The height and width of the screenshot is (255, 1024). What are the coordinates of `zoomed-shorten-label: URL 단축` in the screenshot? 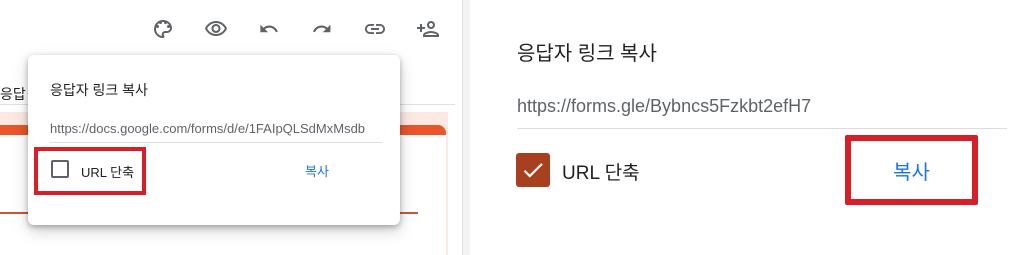 It's located at (601, 171).